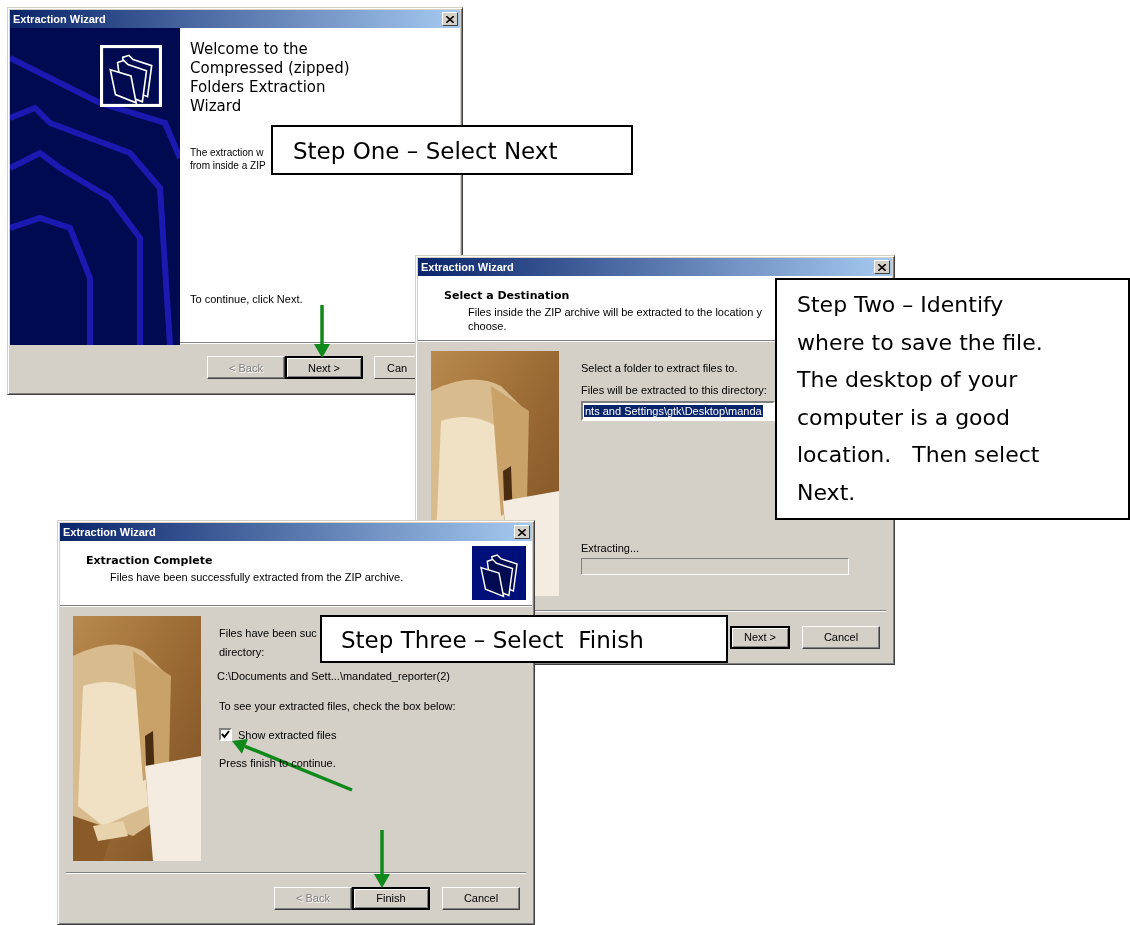 The height and width of the screenshot is (925, 1130). I want to click on step-callout: Step Three – Select Finish, so click(524, 639).